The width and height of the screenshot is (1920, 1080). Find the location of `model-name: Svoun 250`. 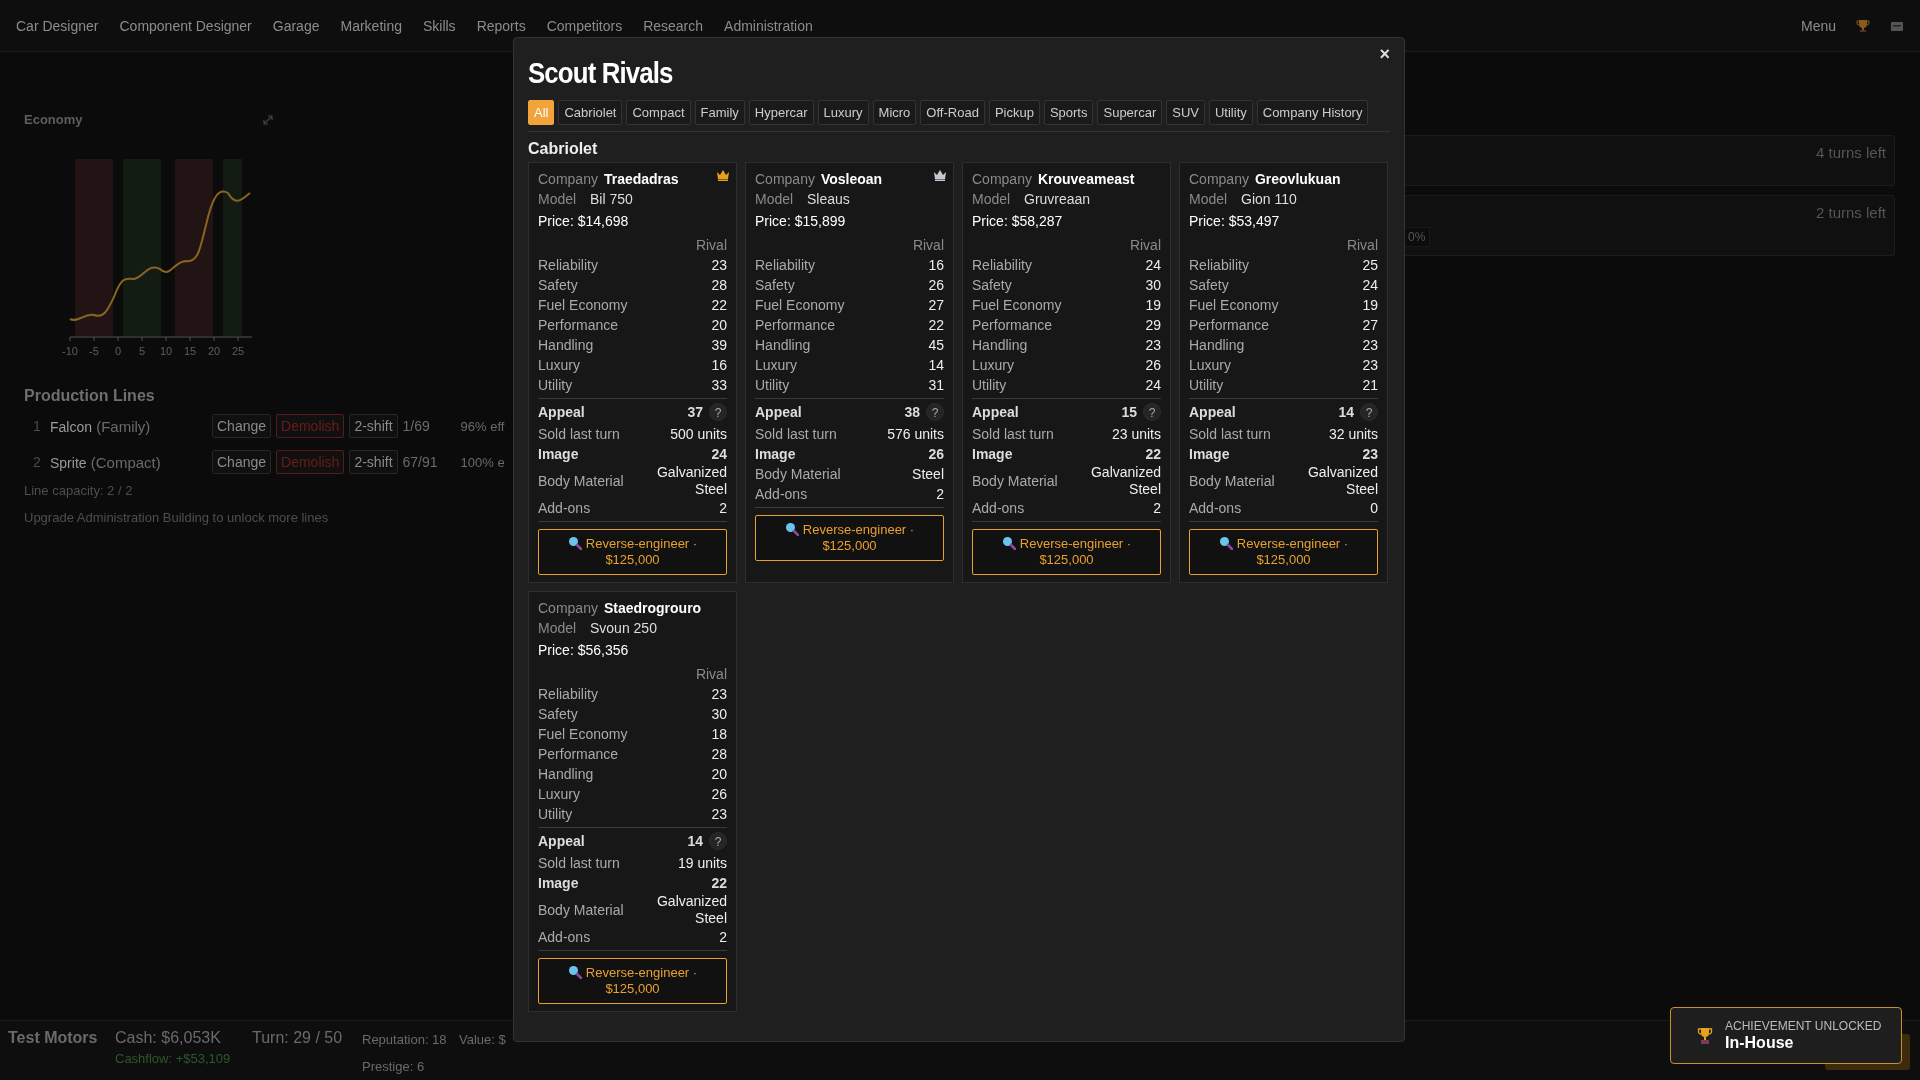

model-name: Svoun 250 is located at coordinates (623, 628).